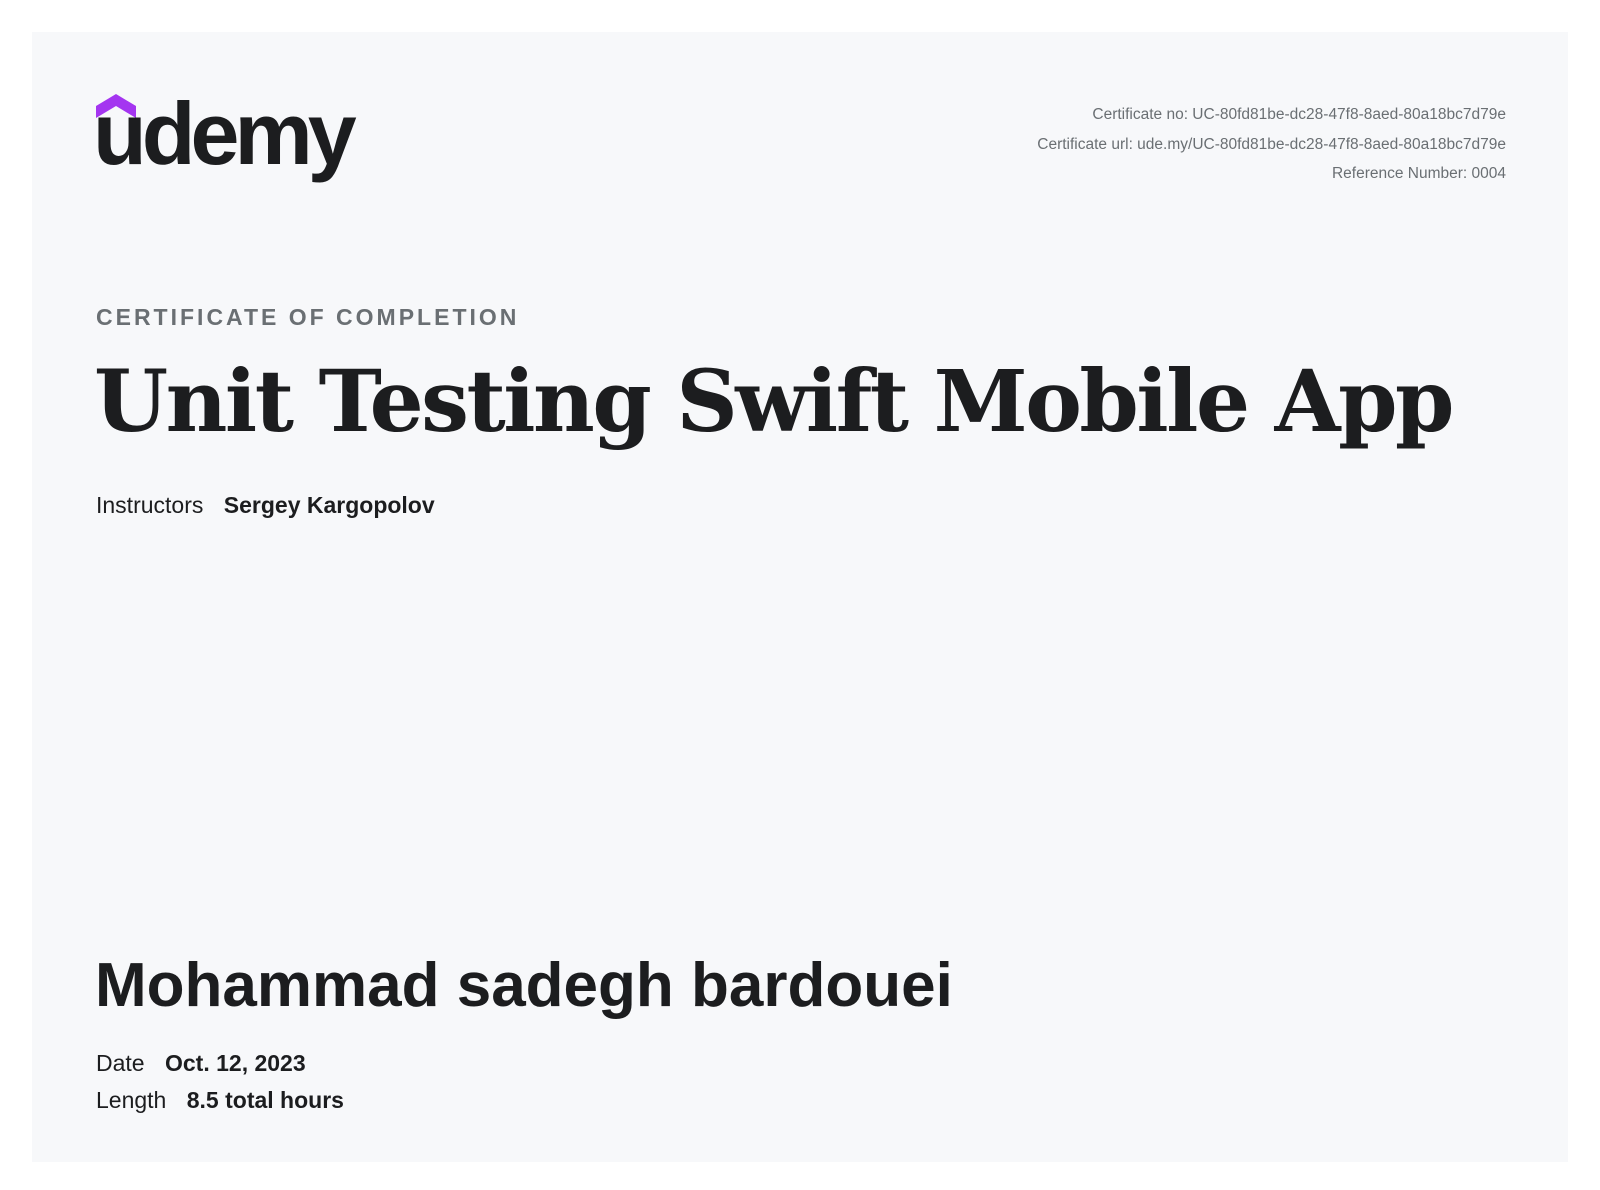 This screenshot has width=1600, height=1190. Describe the element at coordinates (131, 1100) in the screenshot. I see `length-label: Length` at that location.